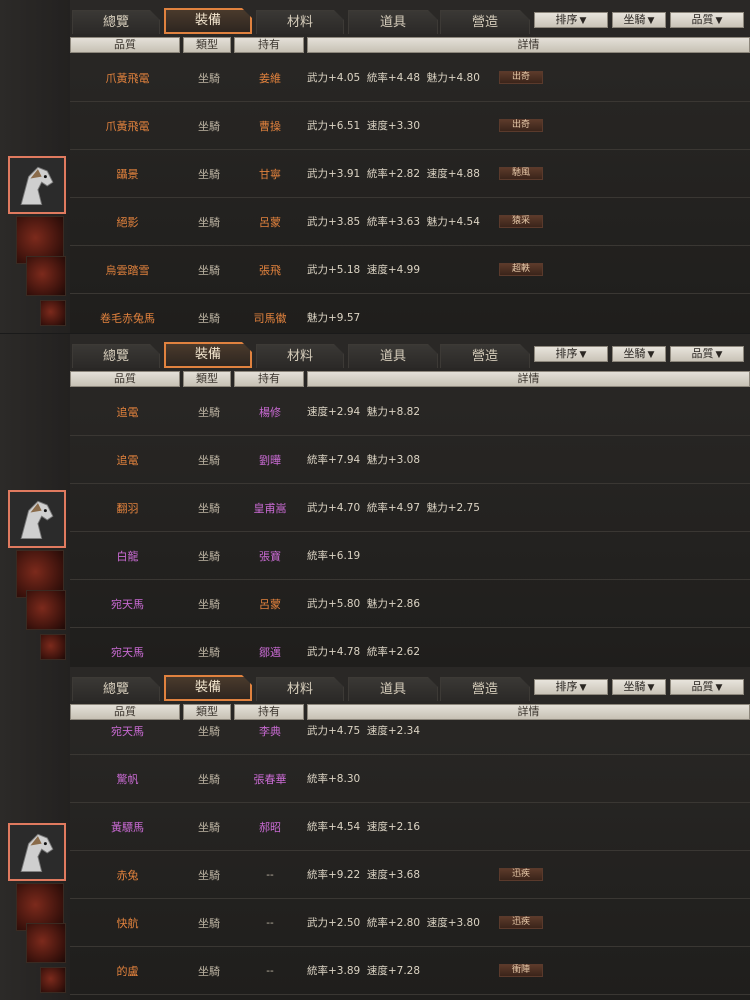 Image resolution: width=750 pixels, height=1000 pixels. I want to click on equipment-slot-bar, so click(35, 166).